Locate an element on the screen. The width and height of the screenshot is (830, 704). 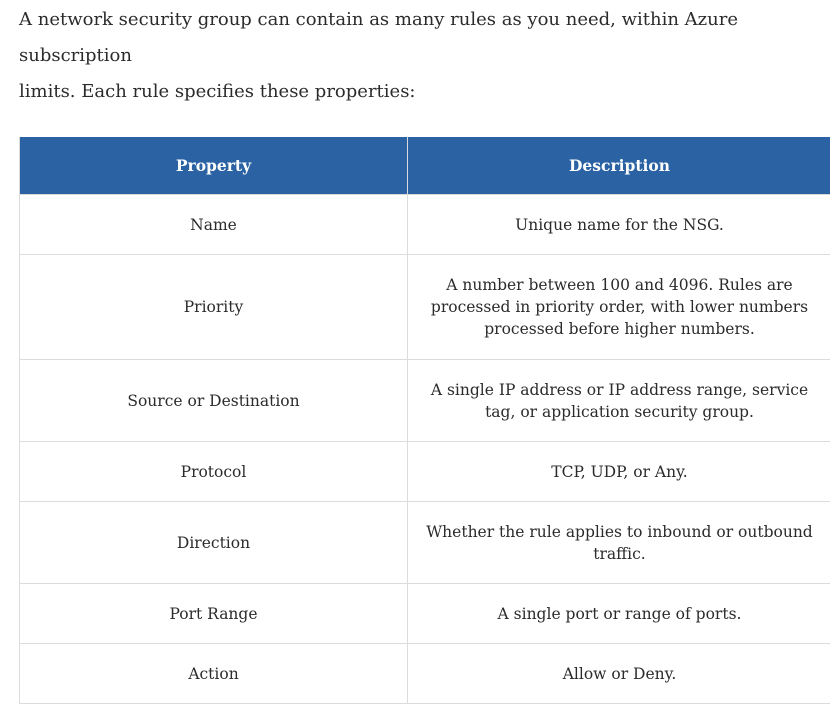
table-row: Name Unique name for the NSG. is located at coordinates (425, 225).